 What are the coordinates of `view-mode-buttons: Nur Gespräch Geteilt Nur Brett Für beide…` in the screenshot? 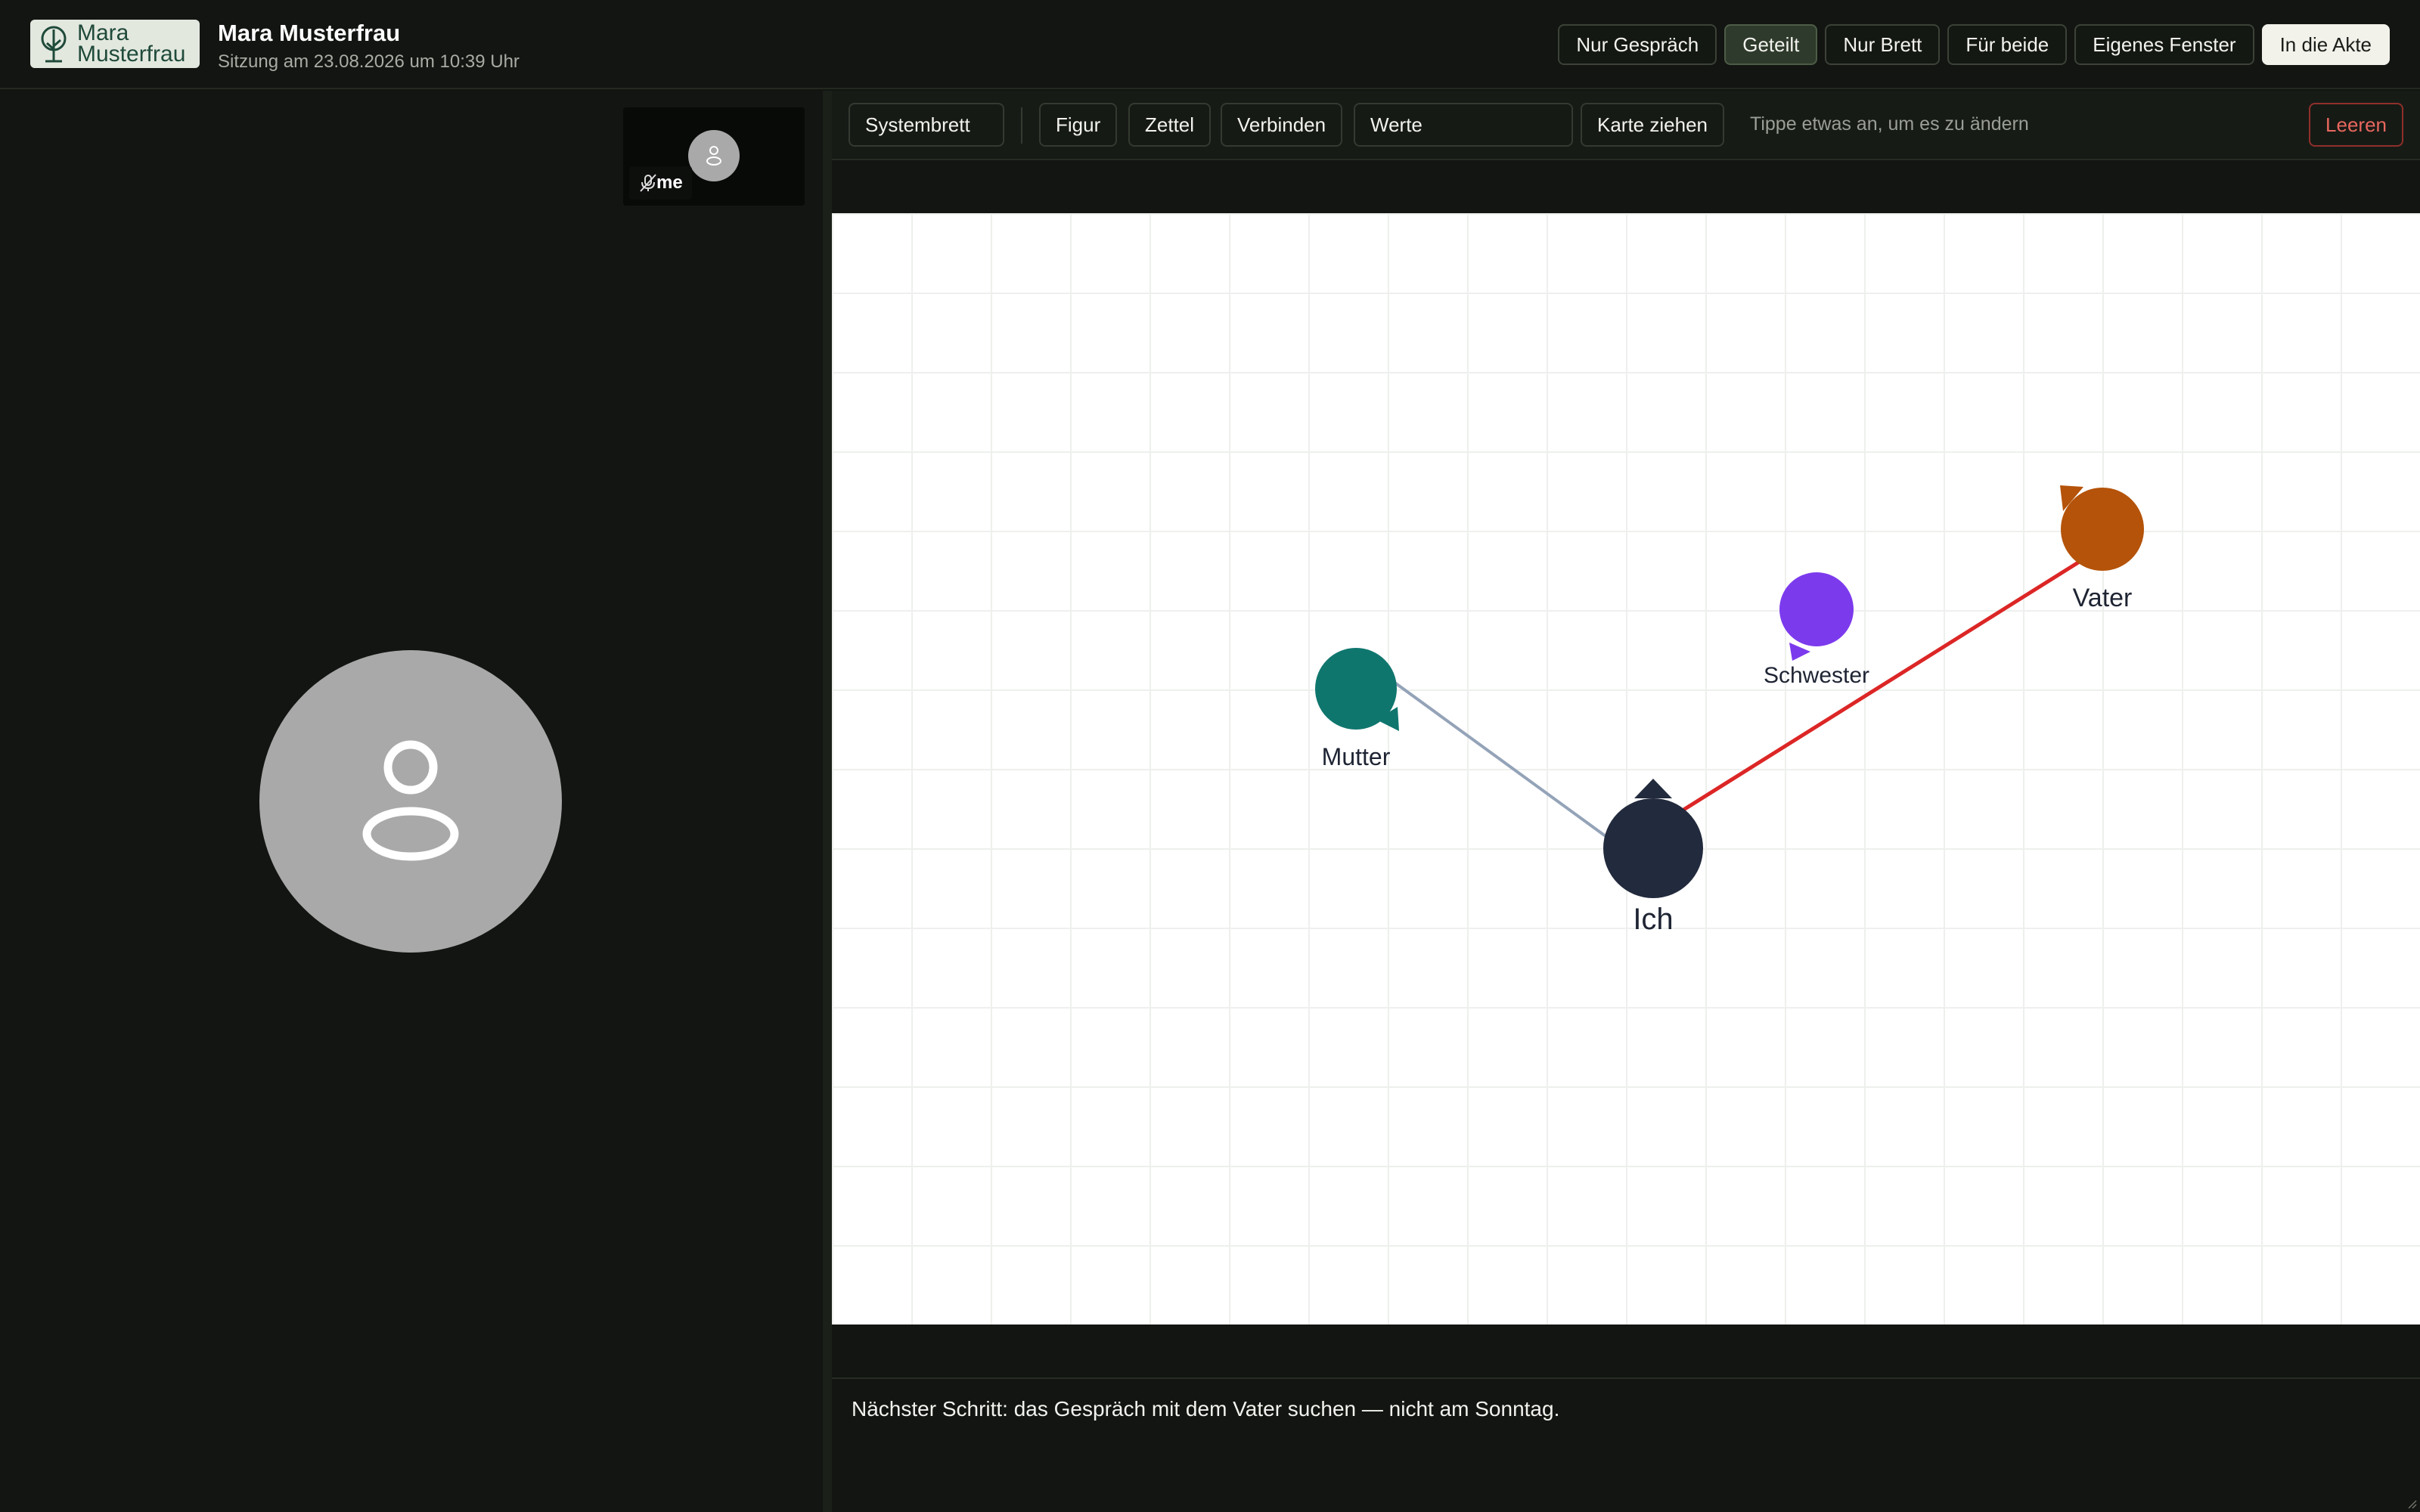 It's located at (1974, 44).